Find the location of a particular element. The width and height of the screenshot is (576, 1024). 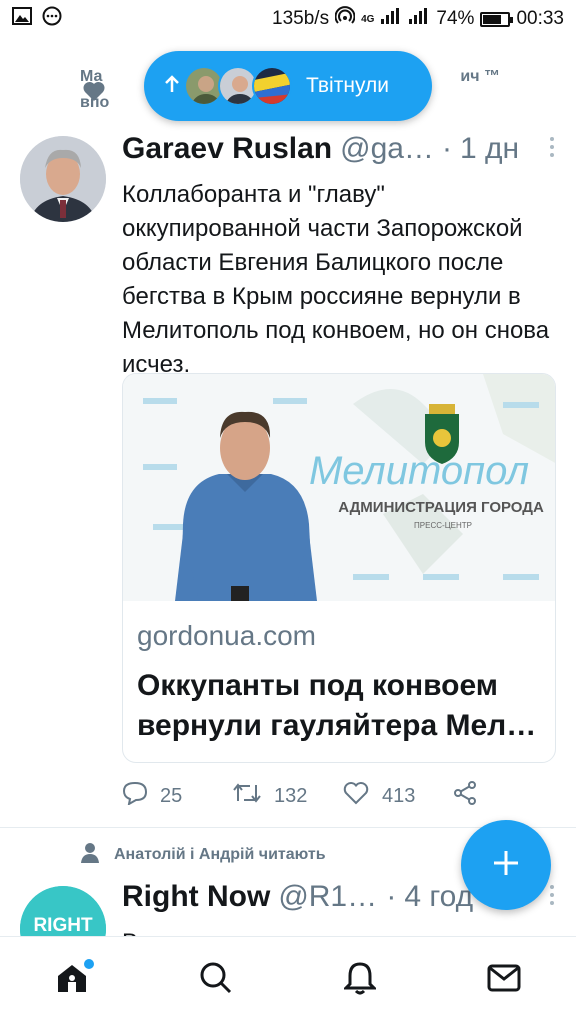

heart-icon is located at coordinates (356, 796).